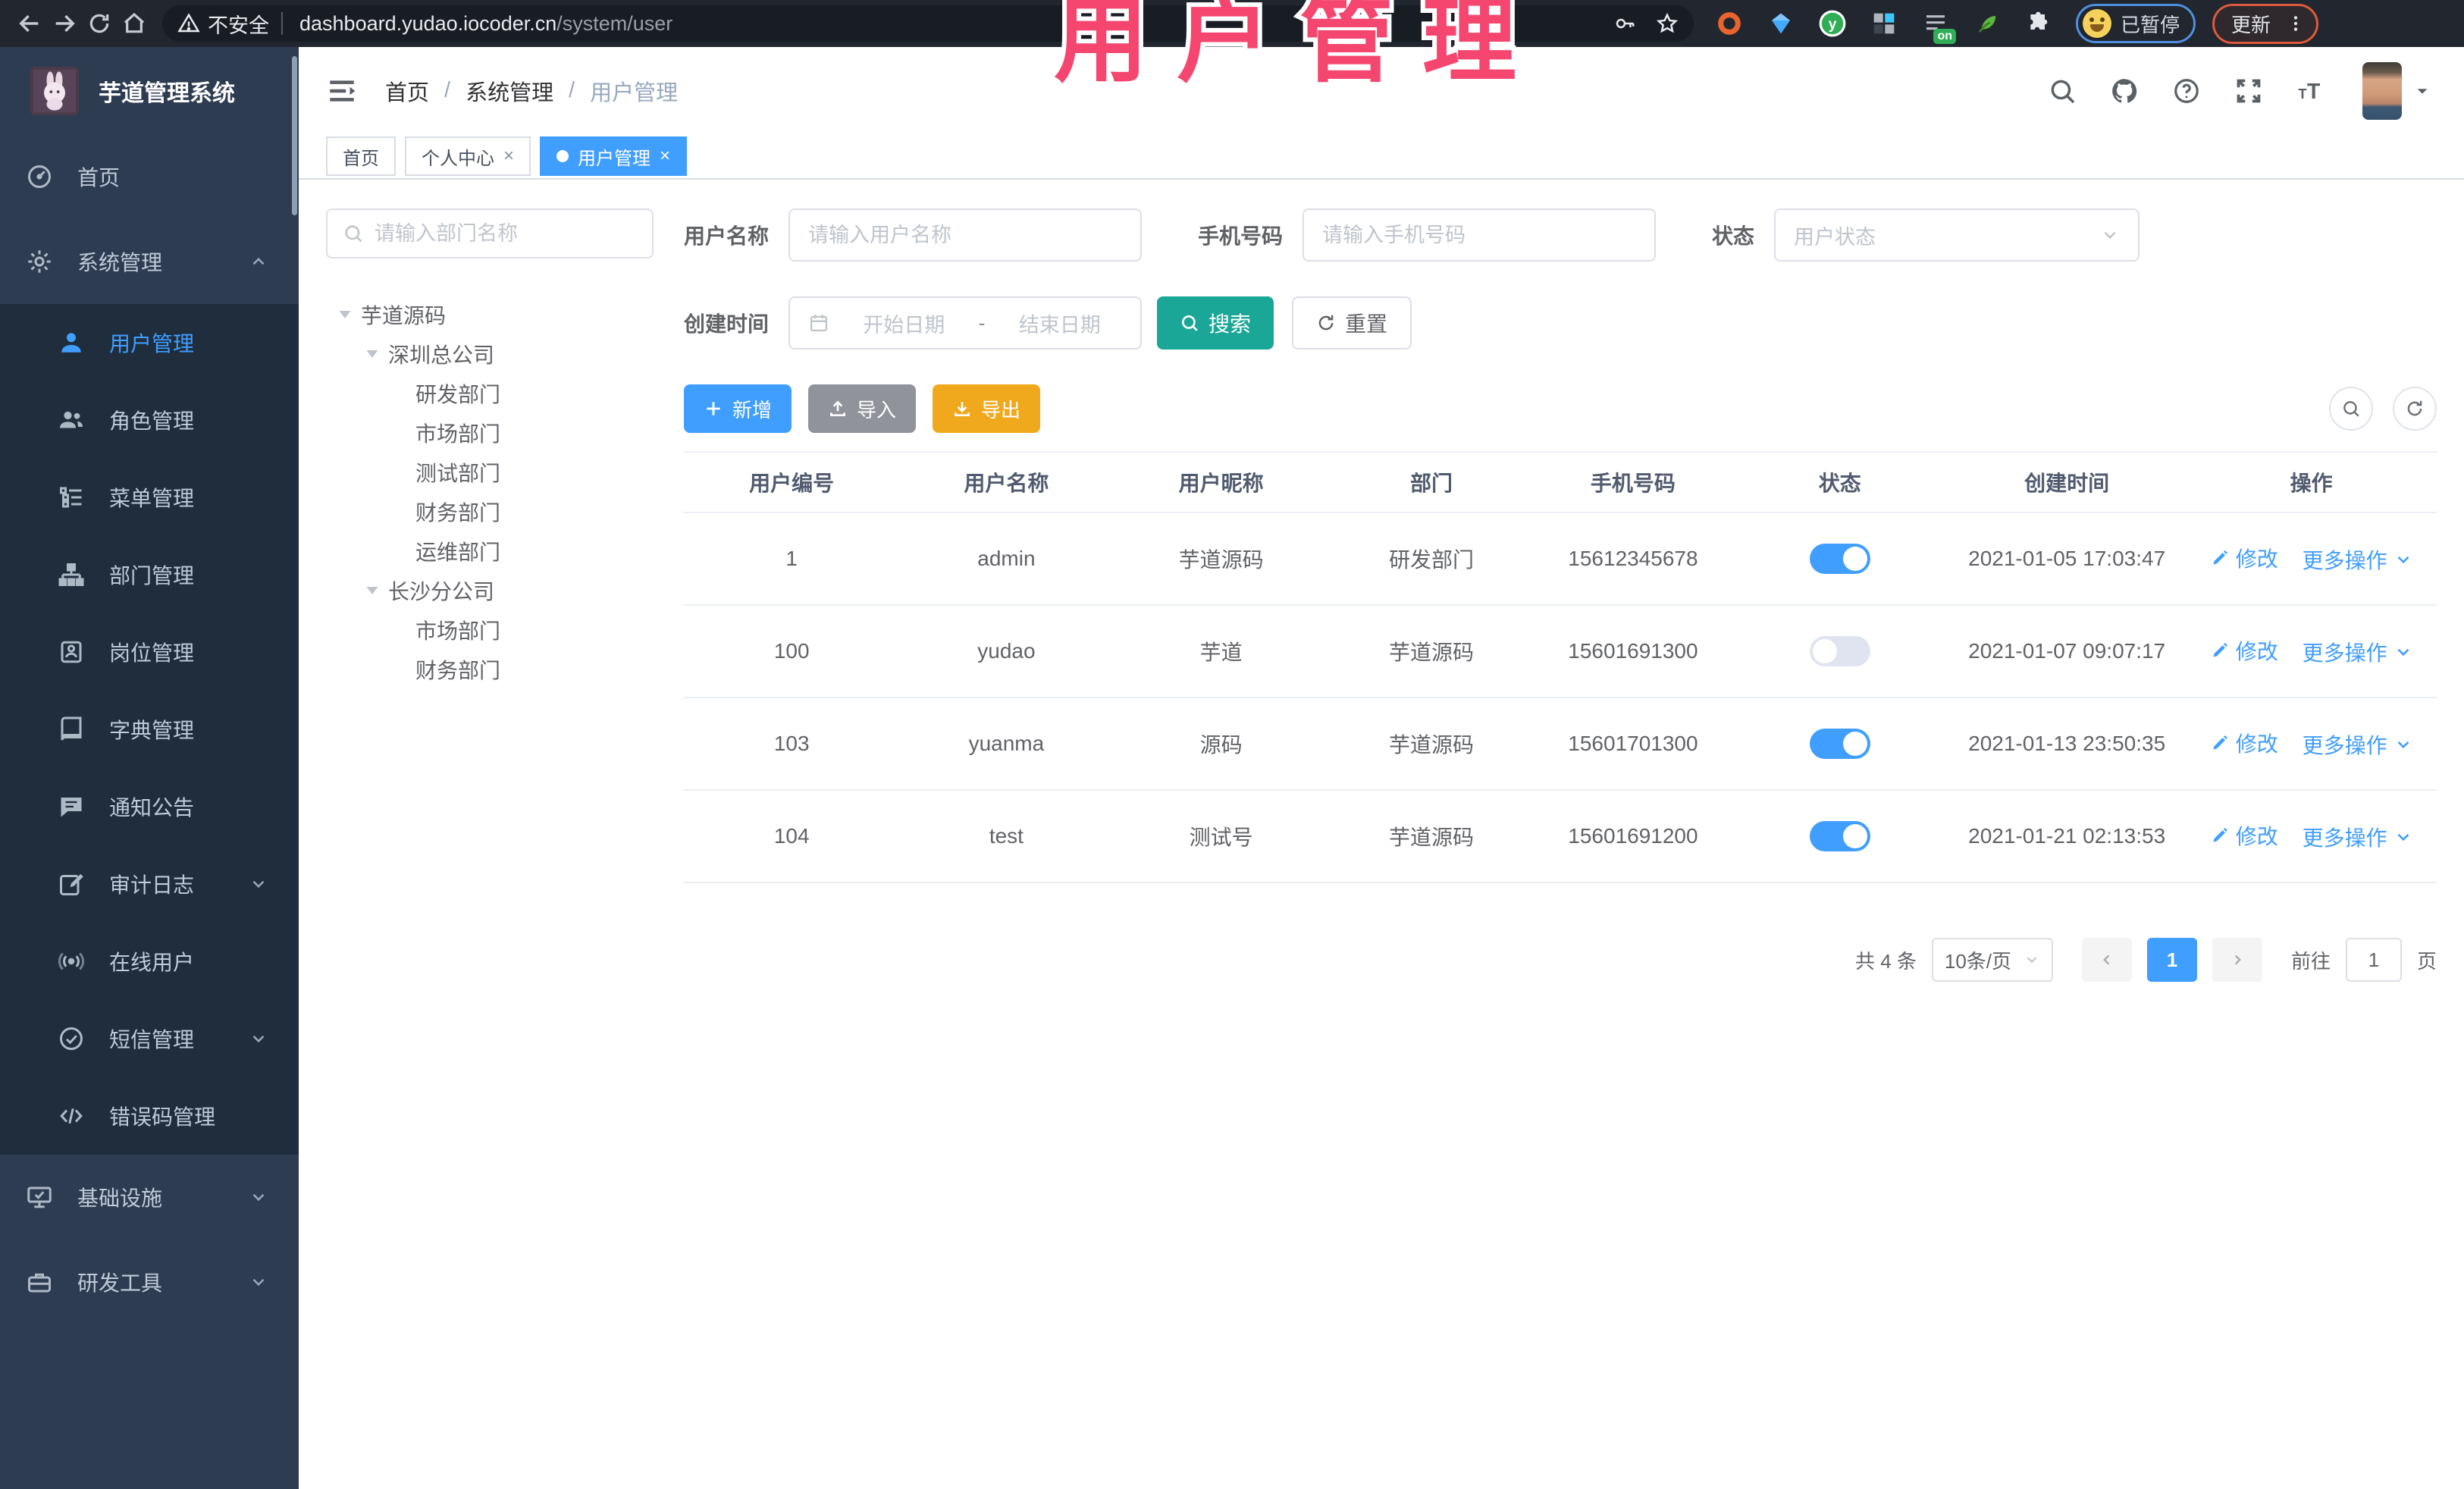 The height and width of the screenshot is (1489, 2464). What do you see at coordinates (150, 961) in the screenshot?
I see `sidebar-item-online-users: 在线用户` at bounding box center [150, 961].